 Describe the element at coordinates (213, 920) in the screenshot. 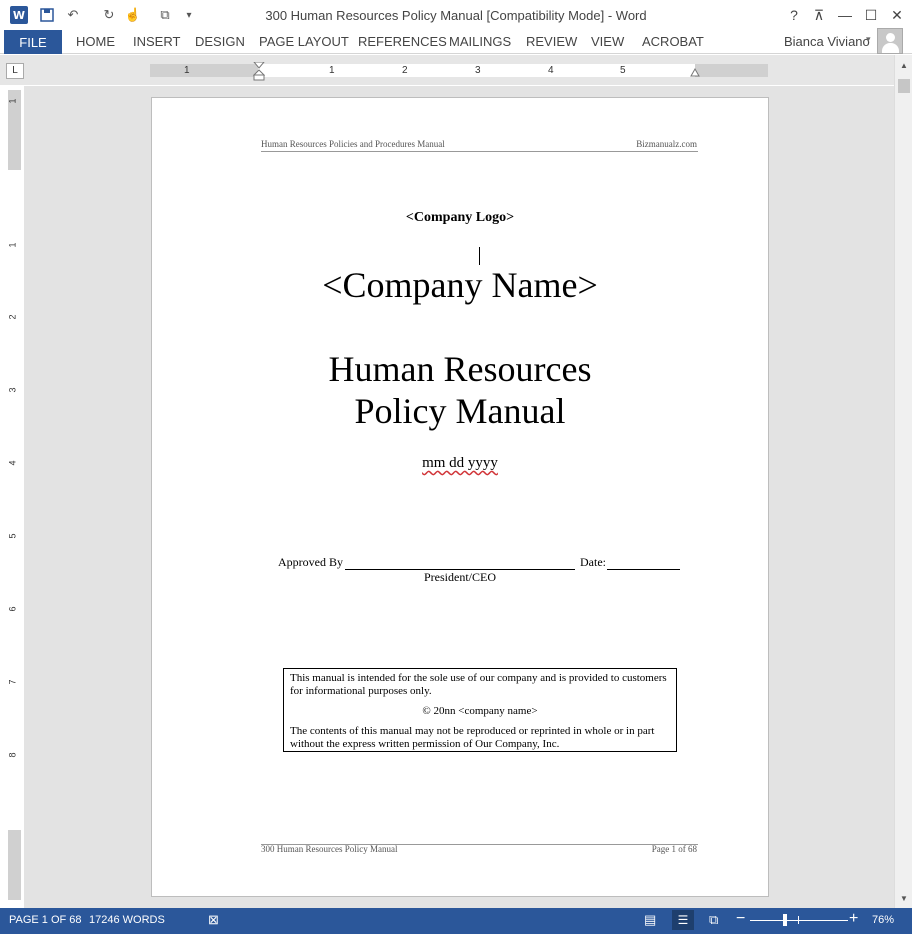

I see `proofing-icon: ⊠` at that location.